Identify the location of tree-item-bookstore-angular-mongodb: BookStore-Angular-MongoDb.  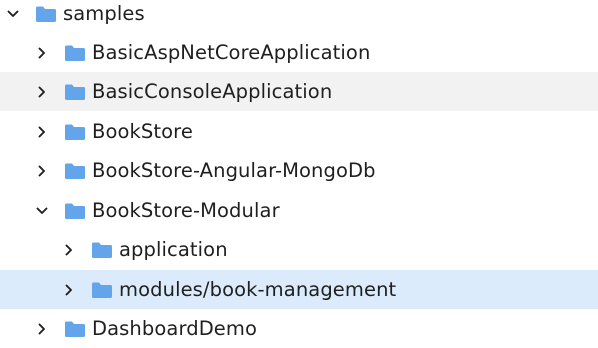
(299, 170).